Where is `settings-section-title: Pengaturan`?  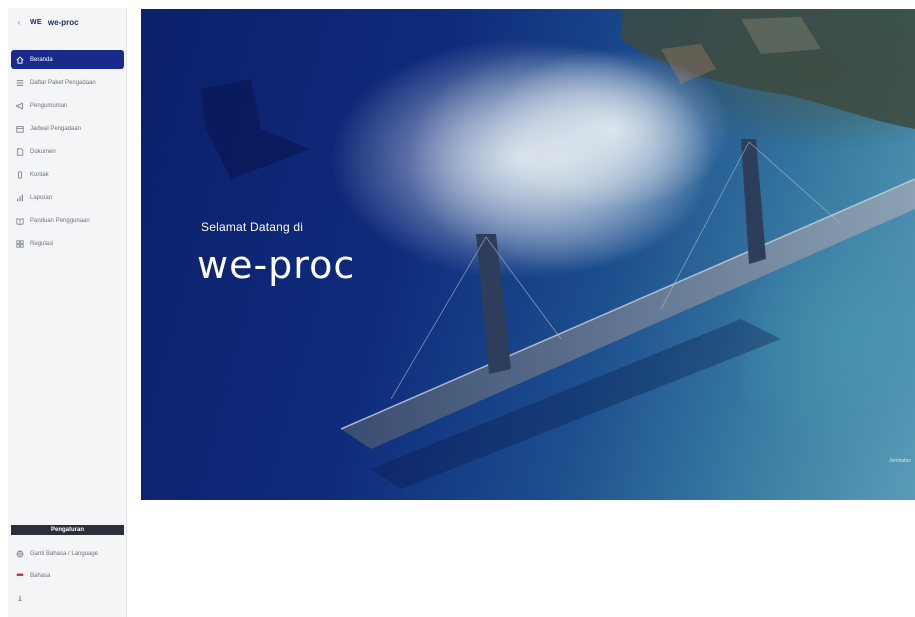
settings-section-title: Pengaturan is located at coordinates (67, 530).